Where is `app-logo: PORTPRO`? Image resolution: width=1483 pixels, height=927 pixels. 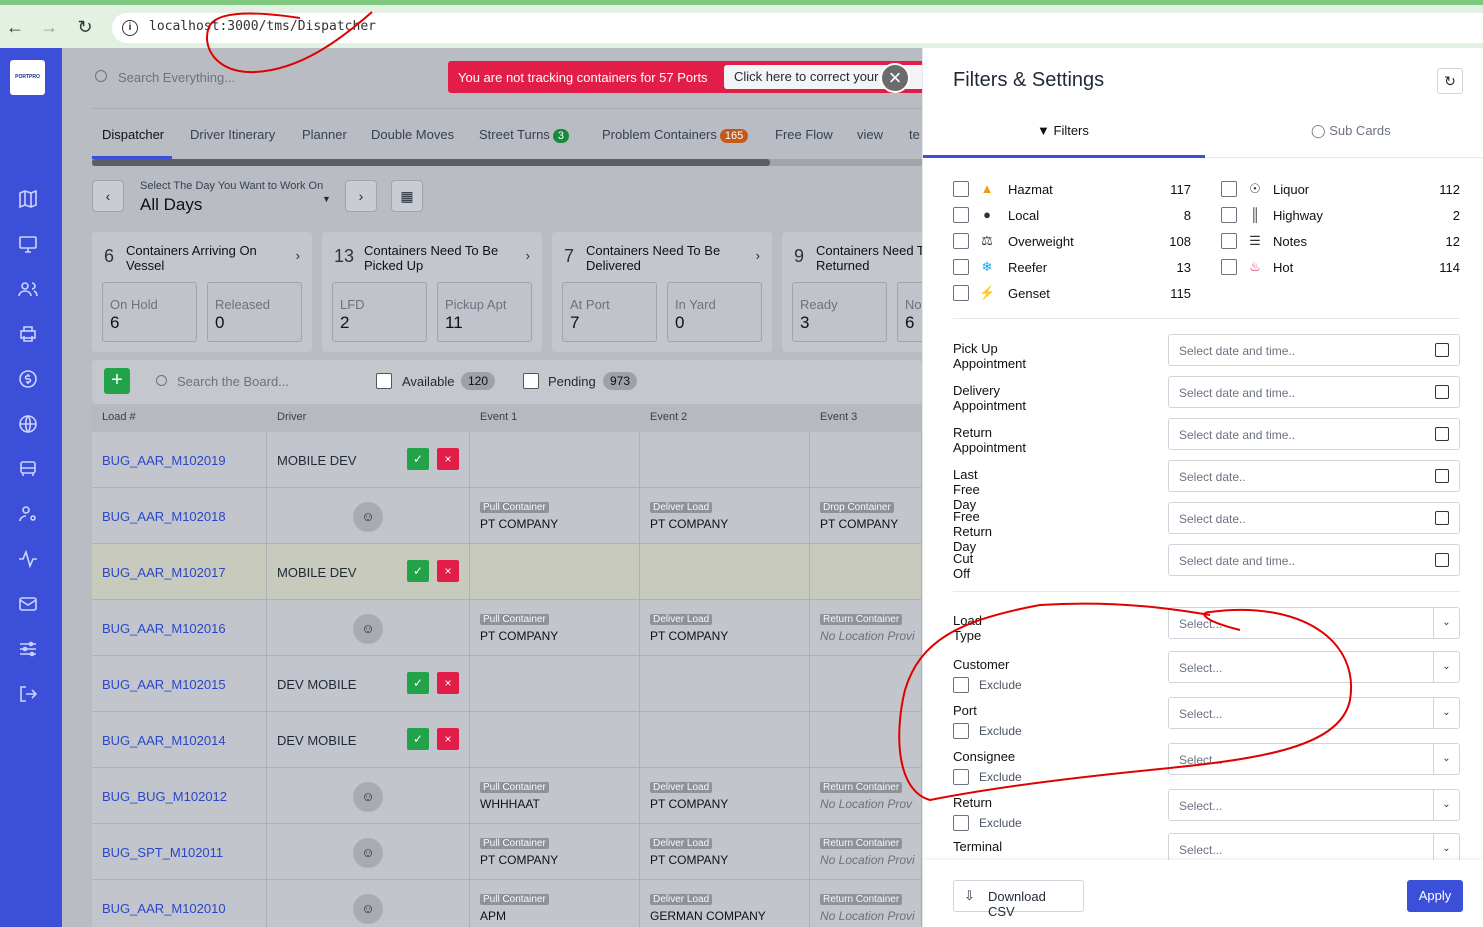 app-logo: PORTPRO is located at coordinates (27, 77).